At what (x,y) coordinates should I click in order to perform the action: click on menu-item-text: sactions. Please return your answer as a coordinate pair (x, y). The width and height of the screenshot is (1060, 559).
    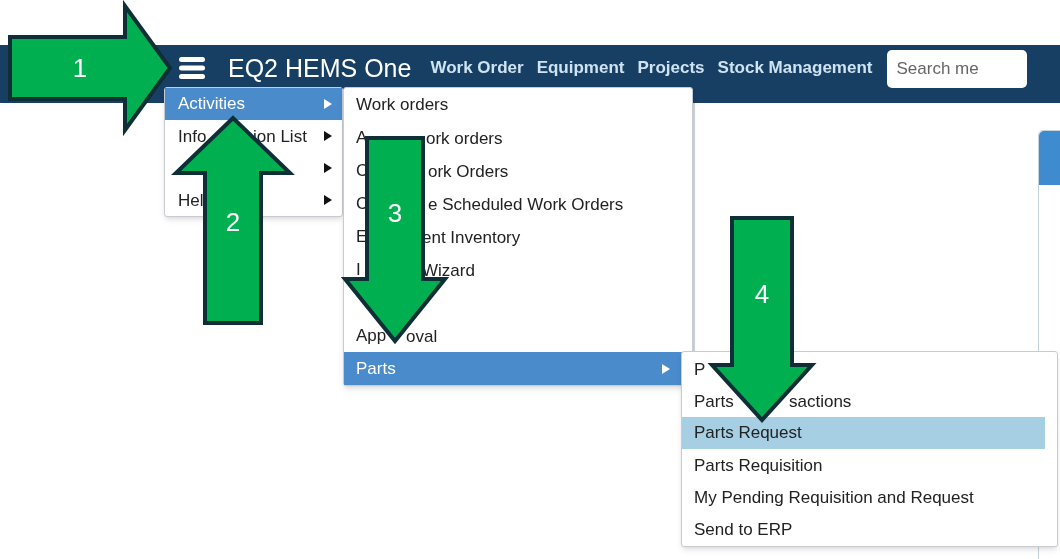
    Looking at the image, I should click on (820, 401).